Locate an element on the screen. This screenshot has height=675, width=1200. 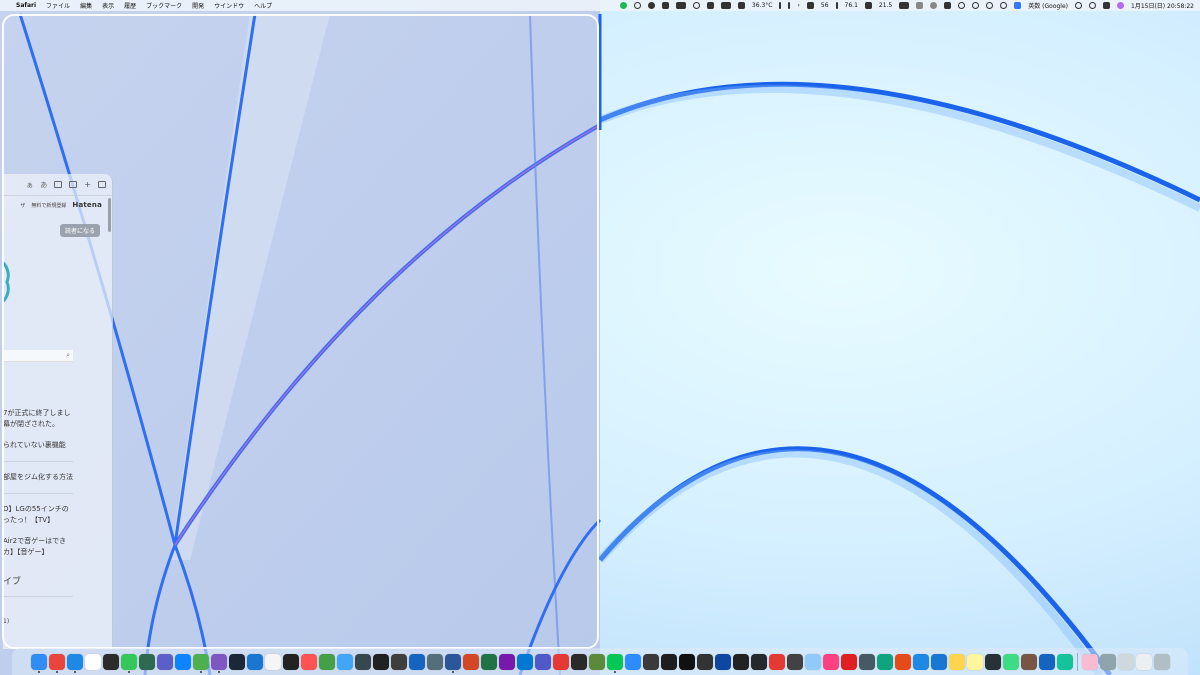
menu-history: 履歴 is located at coordinates (130, 5).